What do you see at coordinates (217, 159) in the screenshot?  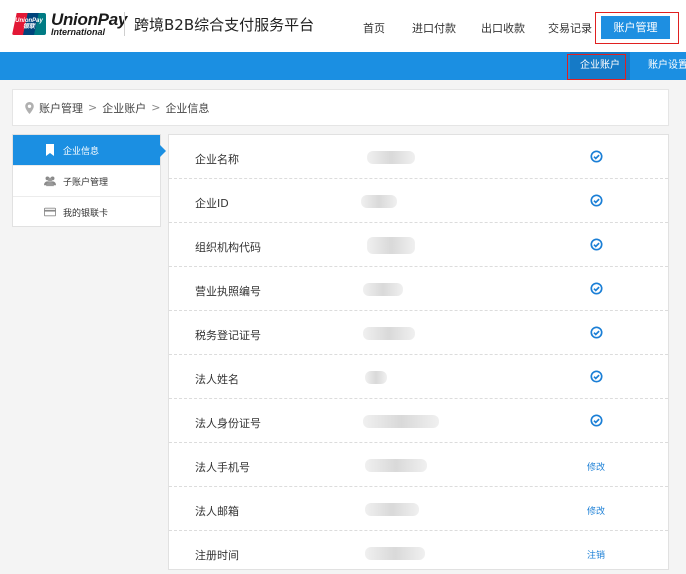 I see `info-label: 企业名称` at bounding box center [217, 159].